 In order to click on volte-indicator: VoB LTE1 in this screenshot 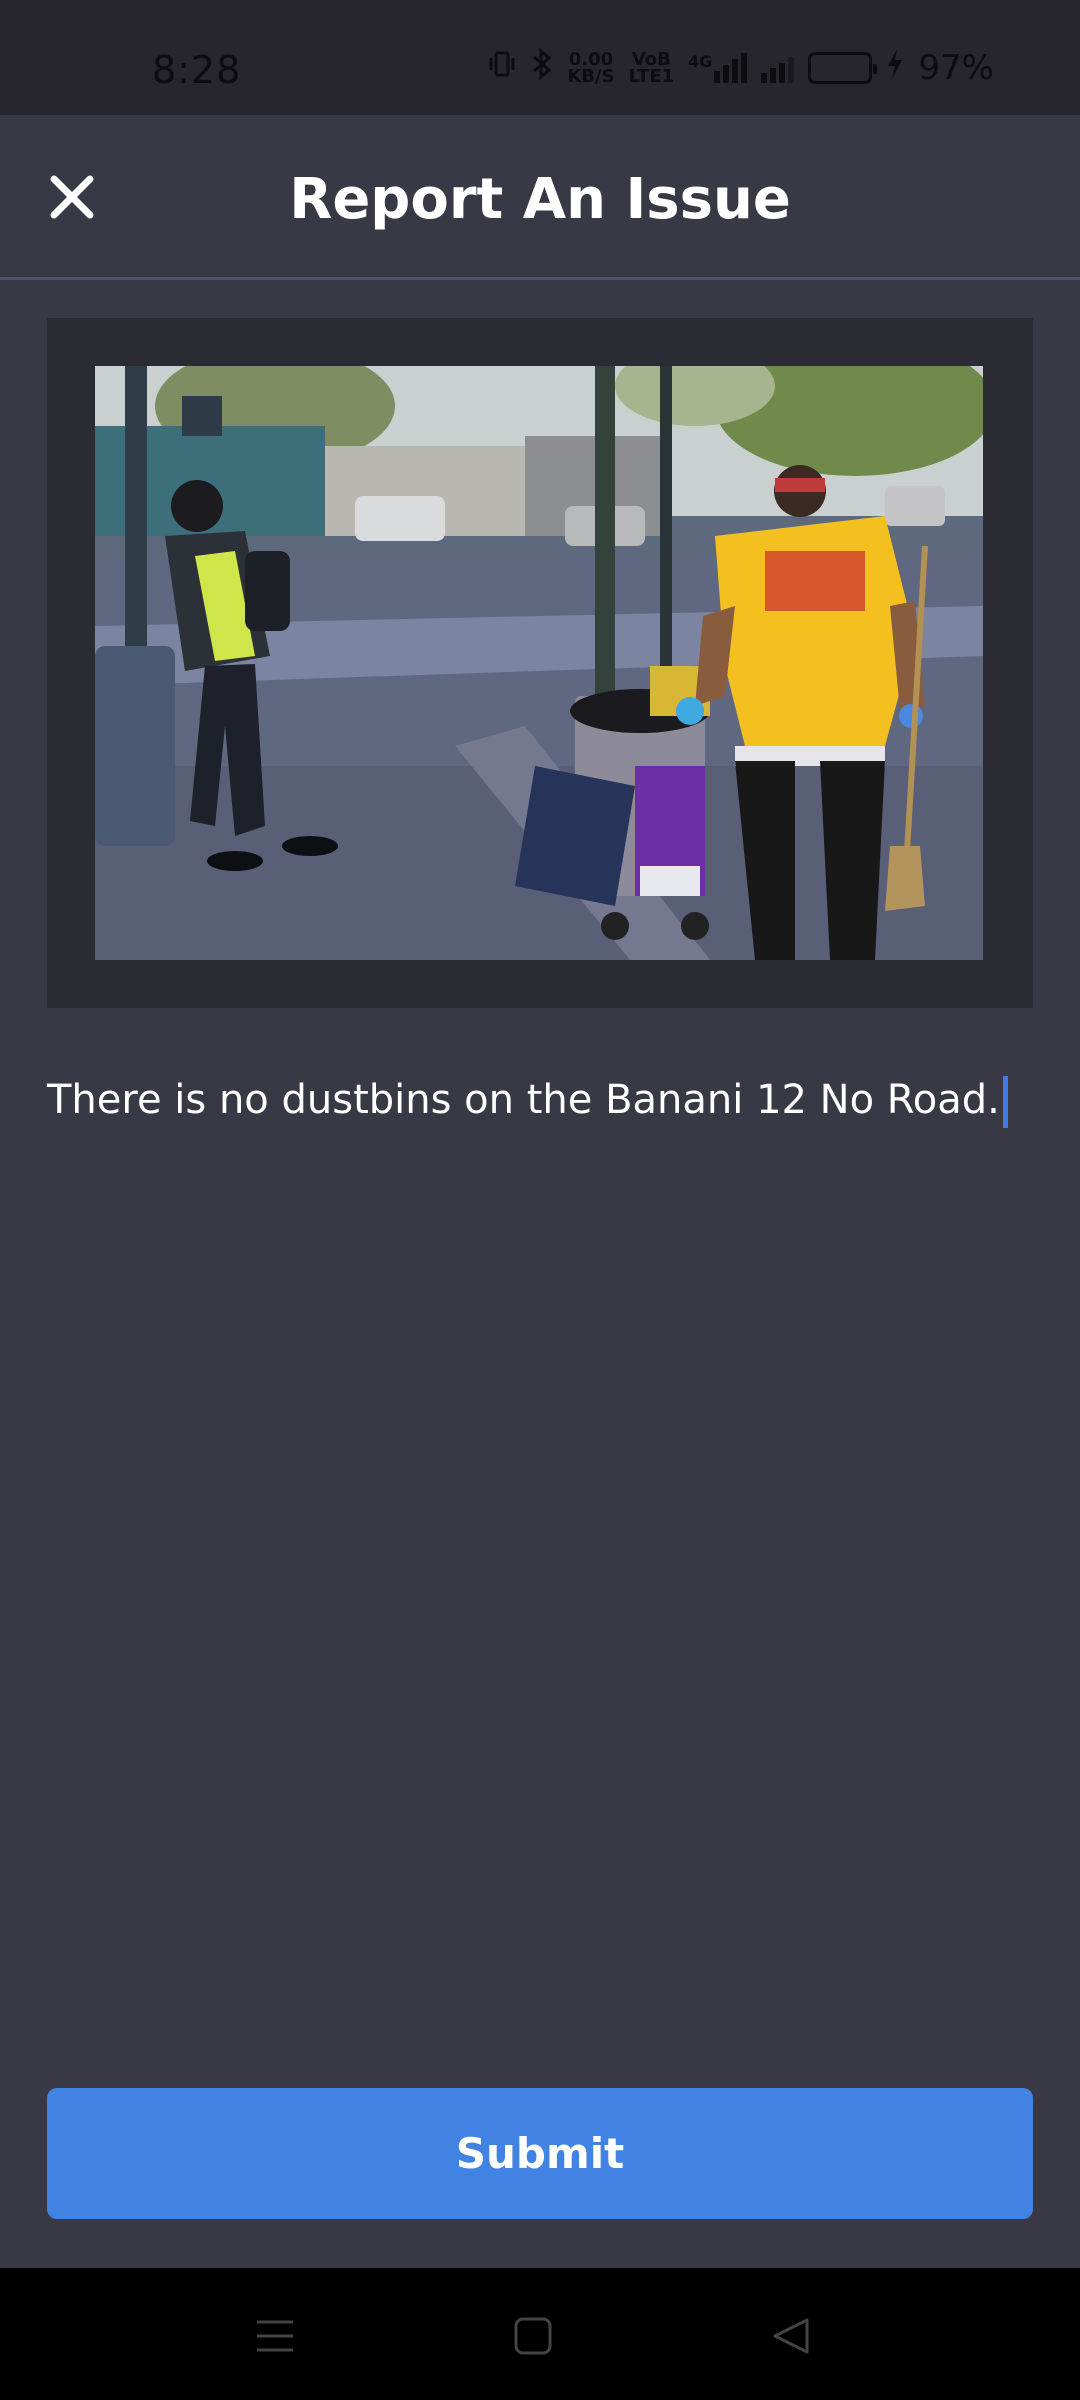, I will do `click(651, 68)`.